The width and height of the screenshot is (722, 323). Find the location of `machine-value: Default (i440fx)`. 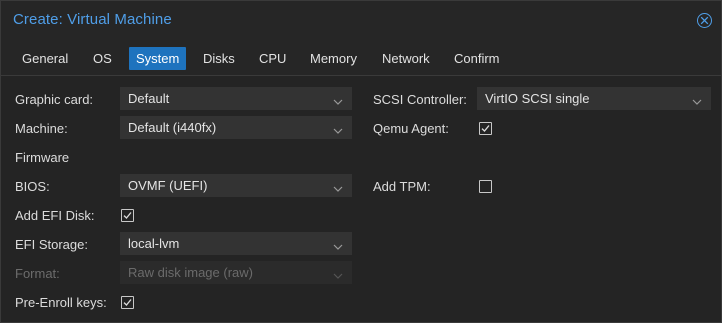

machine-value: Default (i440fx) is located at coordinates (172, 127).